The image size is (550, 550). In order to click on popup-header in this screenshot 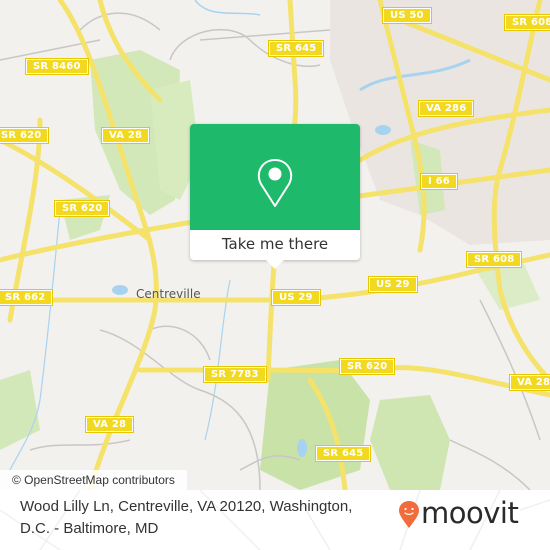, I will do `click(275, 177)`.